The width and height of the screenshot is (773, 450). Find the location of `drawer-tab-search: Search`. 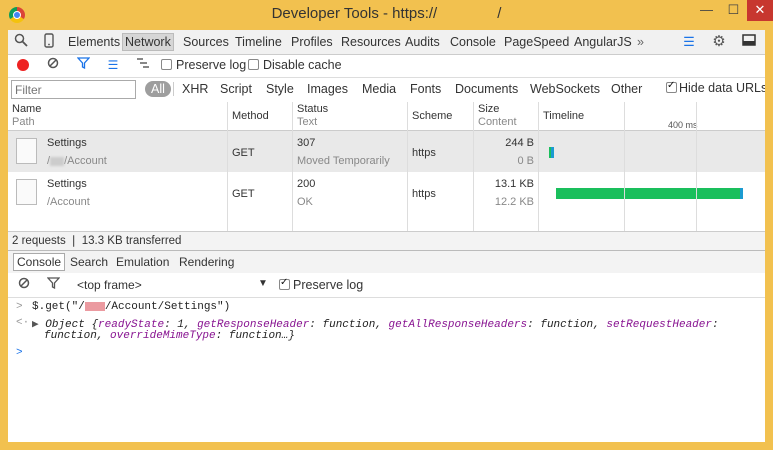

drawer-tab-search: Search is located at coordinates (89, 262).